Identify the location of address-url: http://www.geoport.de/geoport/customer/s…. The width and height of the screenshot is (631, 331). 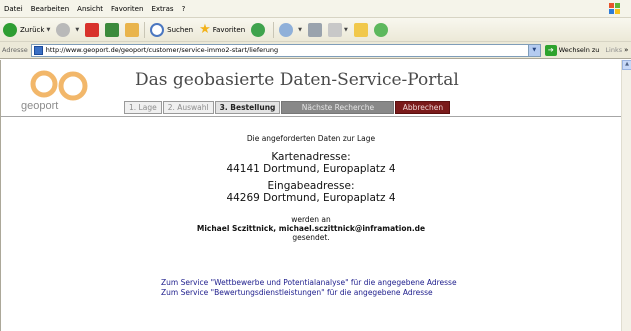
(162, 50).